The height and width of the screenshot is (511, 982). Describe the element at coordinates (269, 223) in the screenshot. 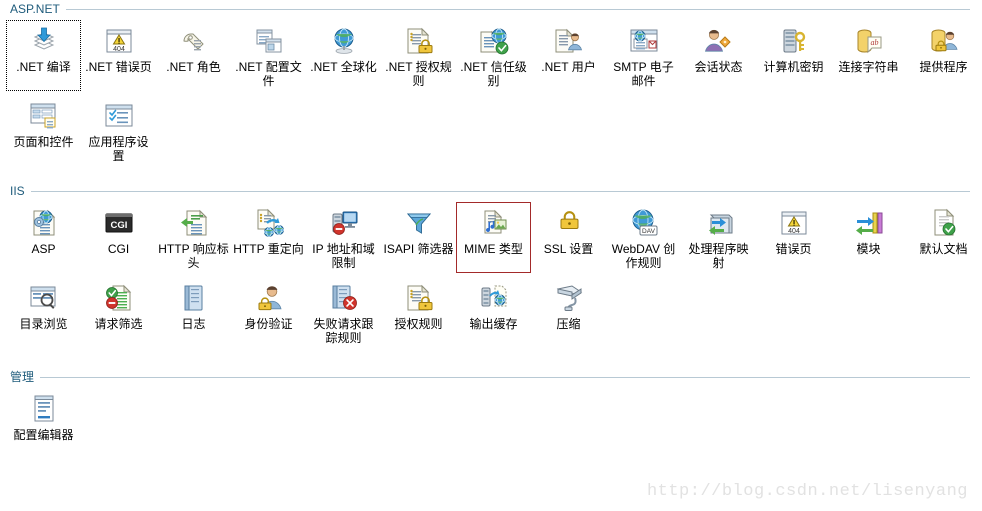

I see `http-redirect-icon` at that location.